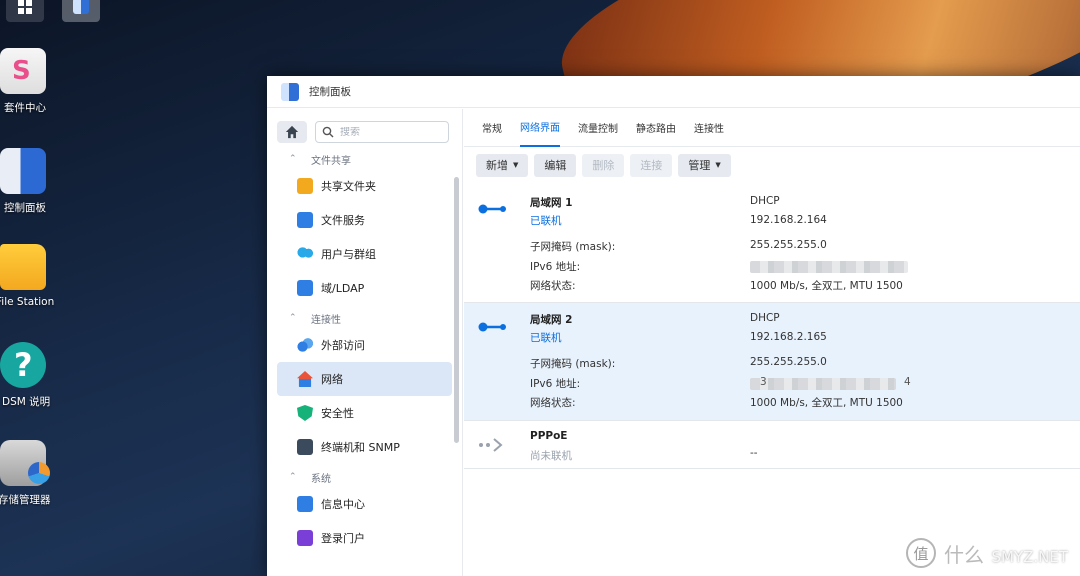 This screenshot has height=576, width=1080. What do you see at coordinates (305, 345) in the screenshot?
I see `external-access-icon` at bounding box center [305, 345].